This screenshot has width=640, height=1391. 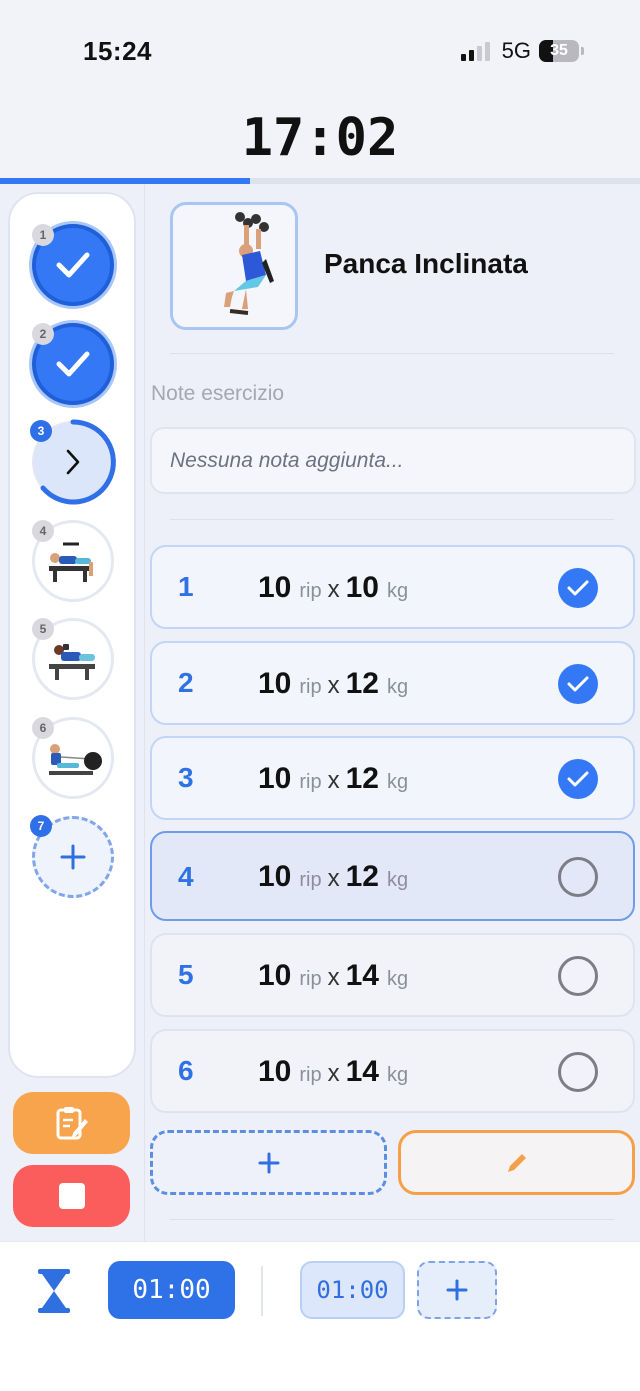 I want to click on pencil-icon, so click(x=516, y=1162).